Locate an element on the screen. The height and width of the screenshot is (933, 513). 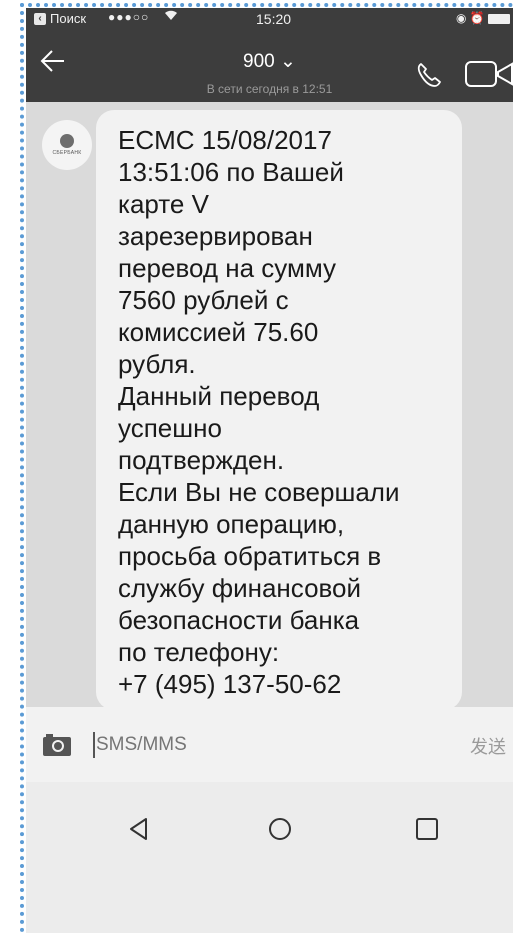
sms-input is located at coordinates (254, 745).